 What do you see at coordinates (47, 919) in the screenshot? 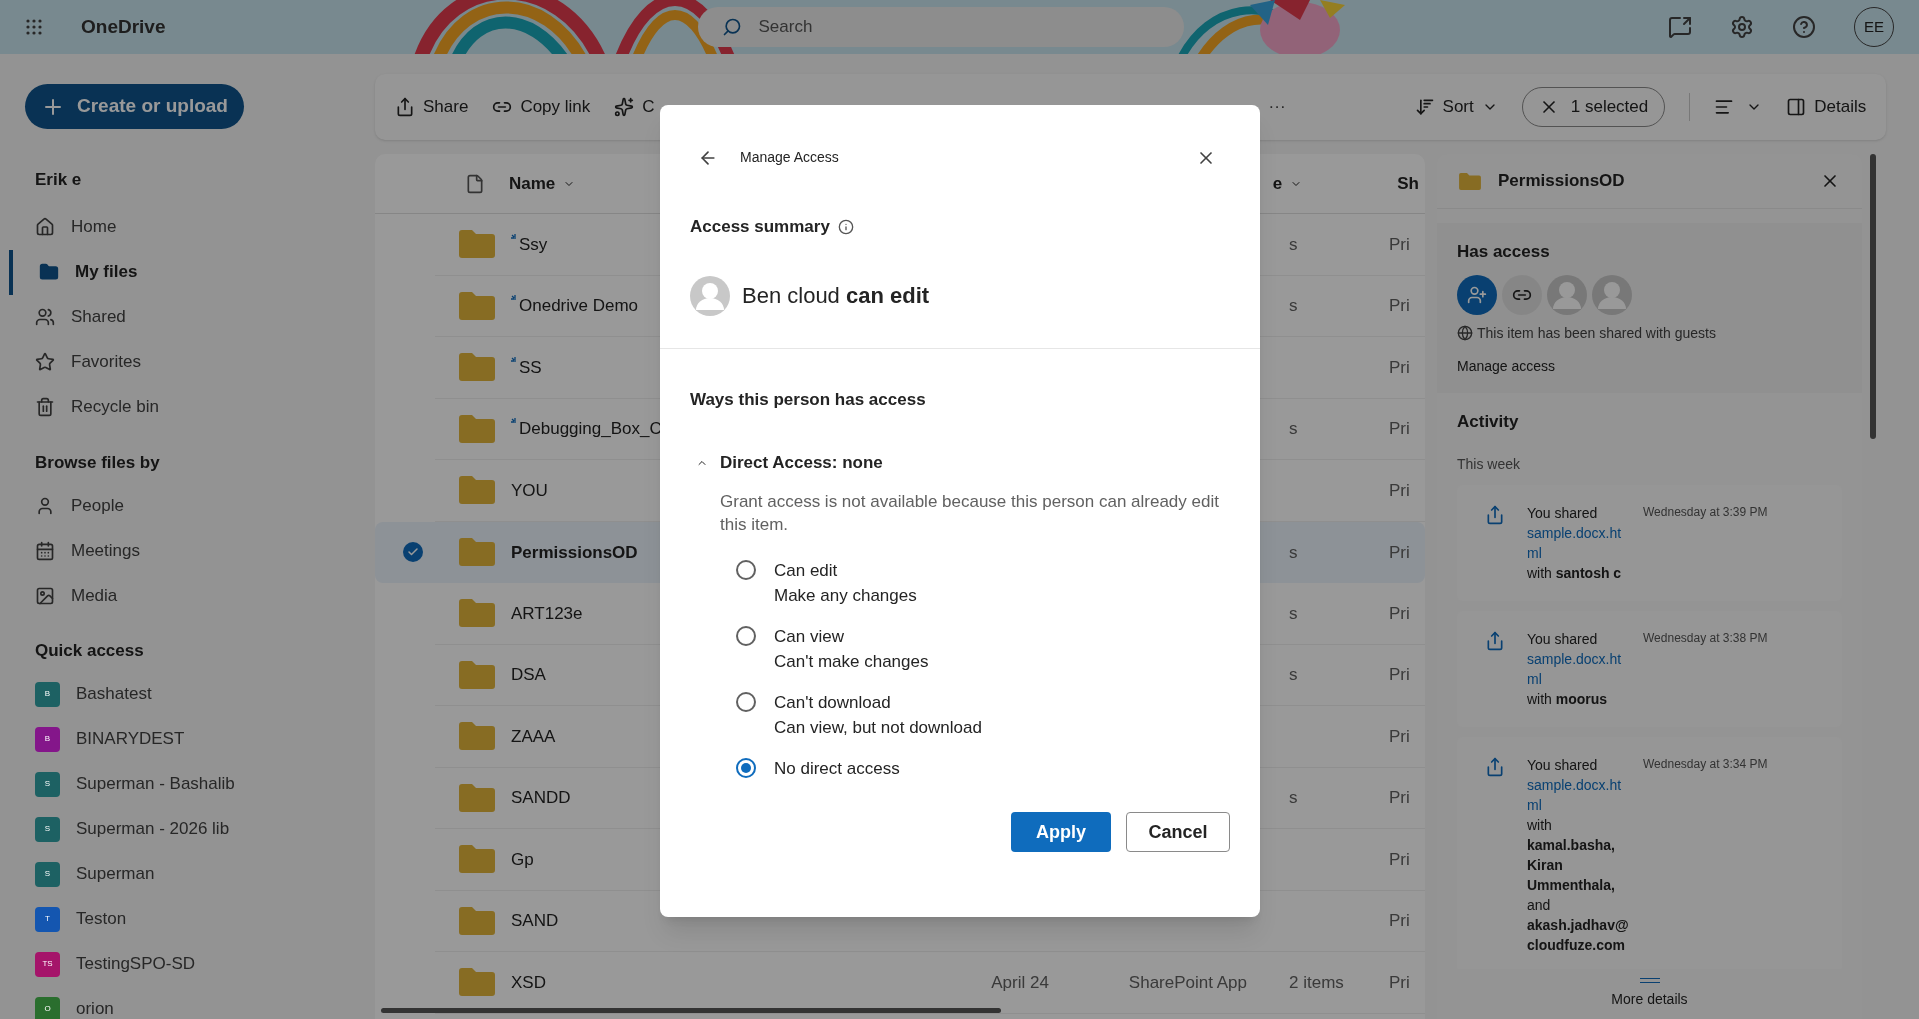
I see `site-badge: T` at bounding box center [47, 919].